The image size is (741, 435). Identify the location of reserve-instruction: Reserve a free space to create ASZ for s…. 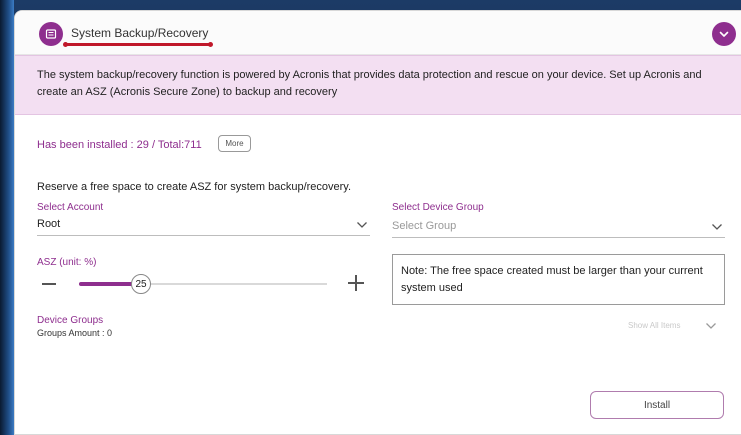
(194, 187).